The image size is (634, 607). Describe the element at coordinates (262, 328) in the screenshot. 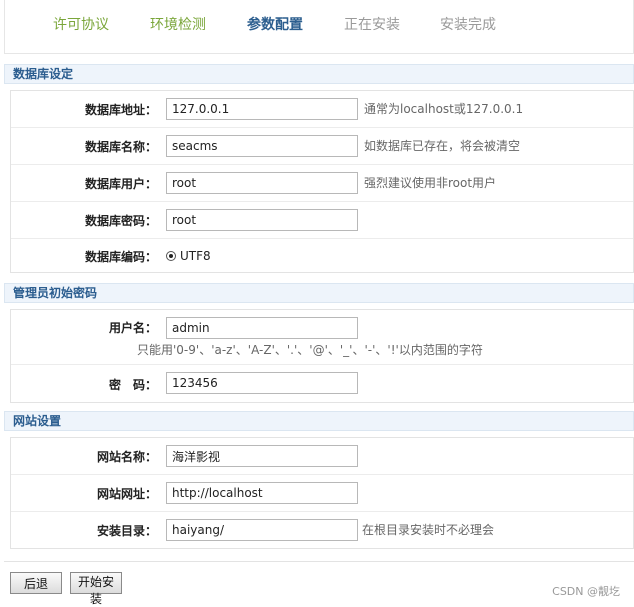

I see `admin-username-input` at that location.